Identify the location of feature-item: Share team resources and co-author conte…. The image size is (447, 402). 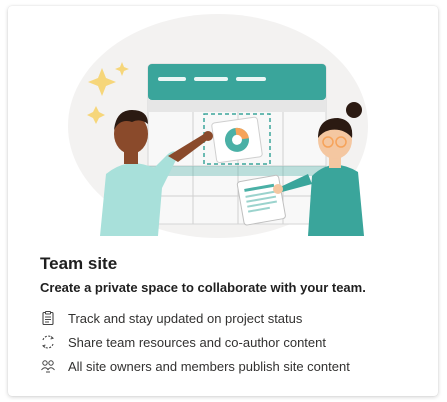
(195, 342).